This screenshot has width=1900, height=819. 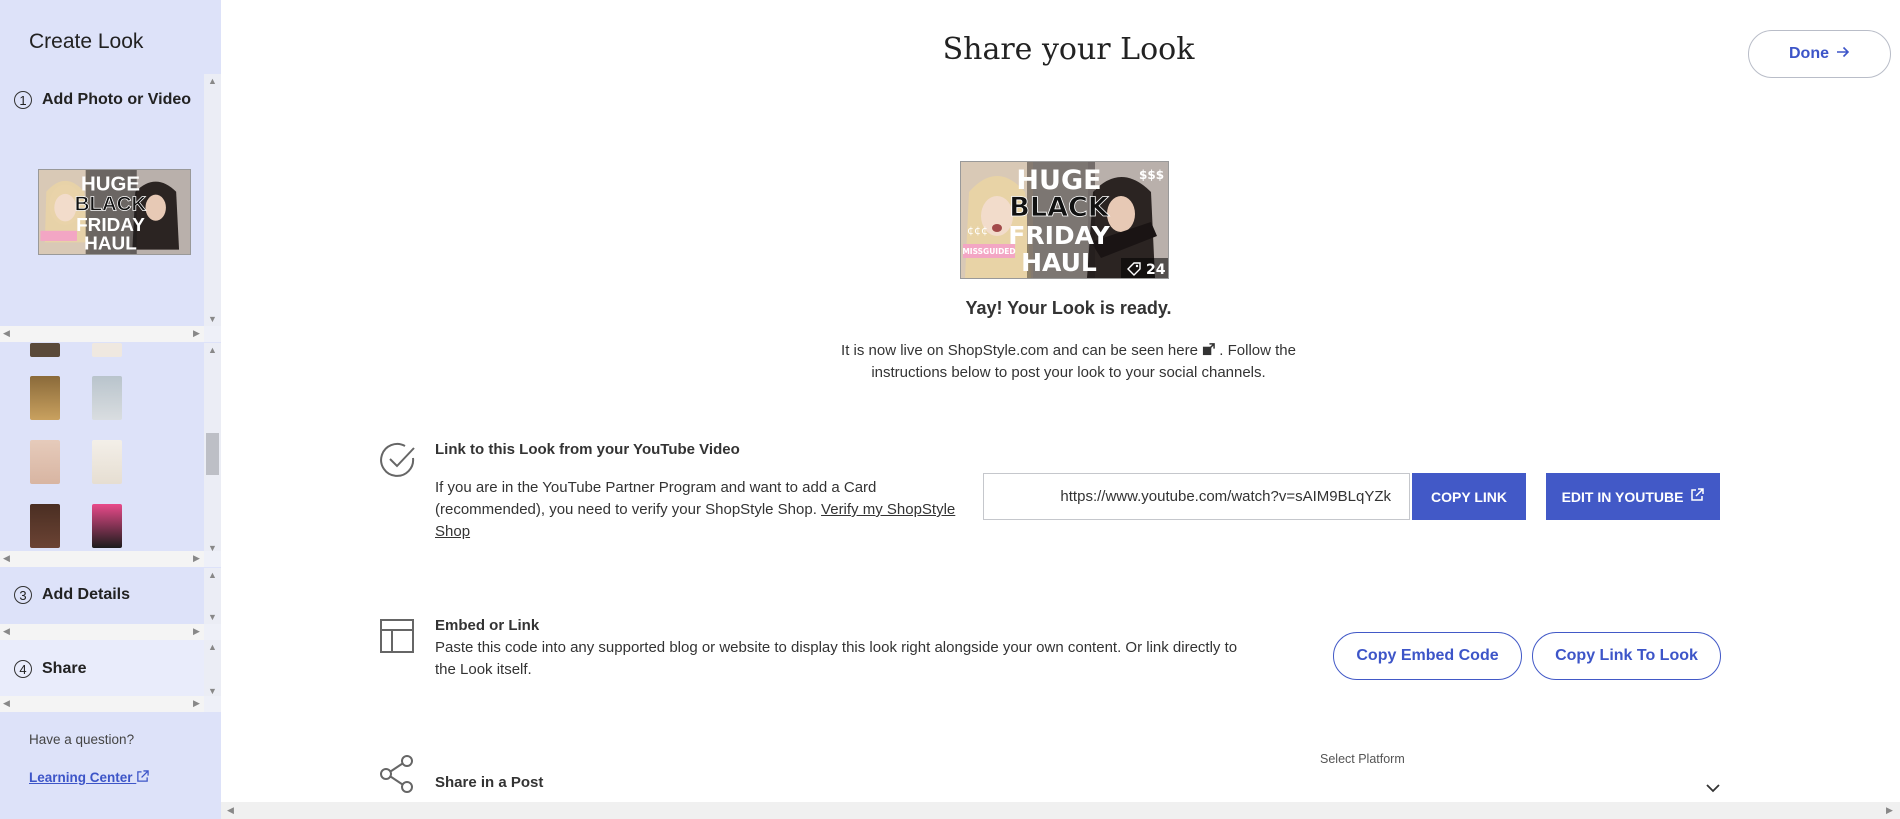 What do you see at coordinates (397, 638) in the screenshot?
I see `layout-icon` at bounding box center [397, 638].